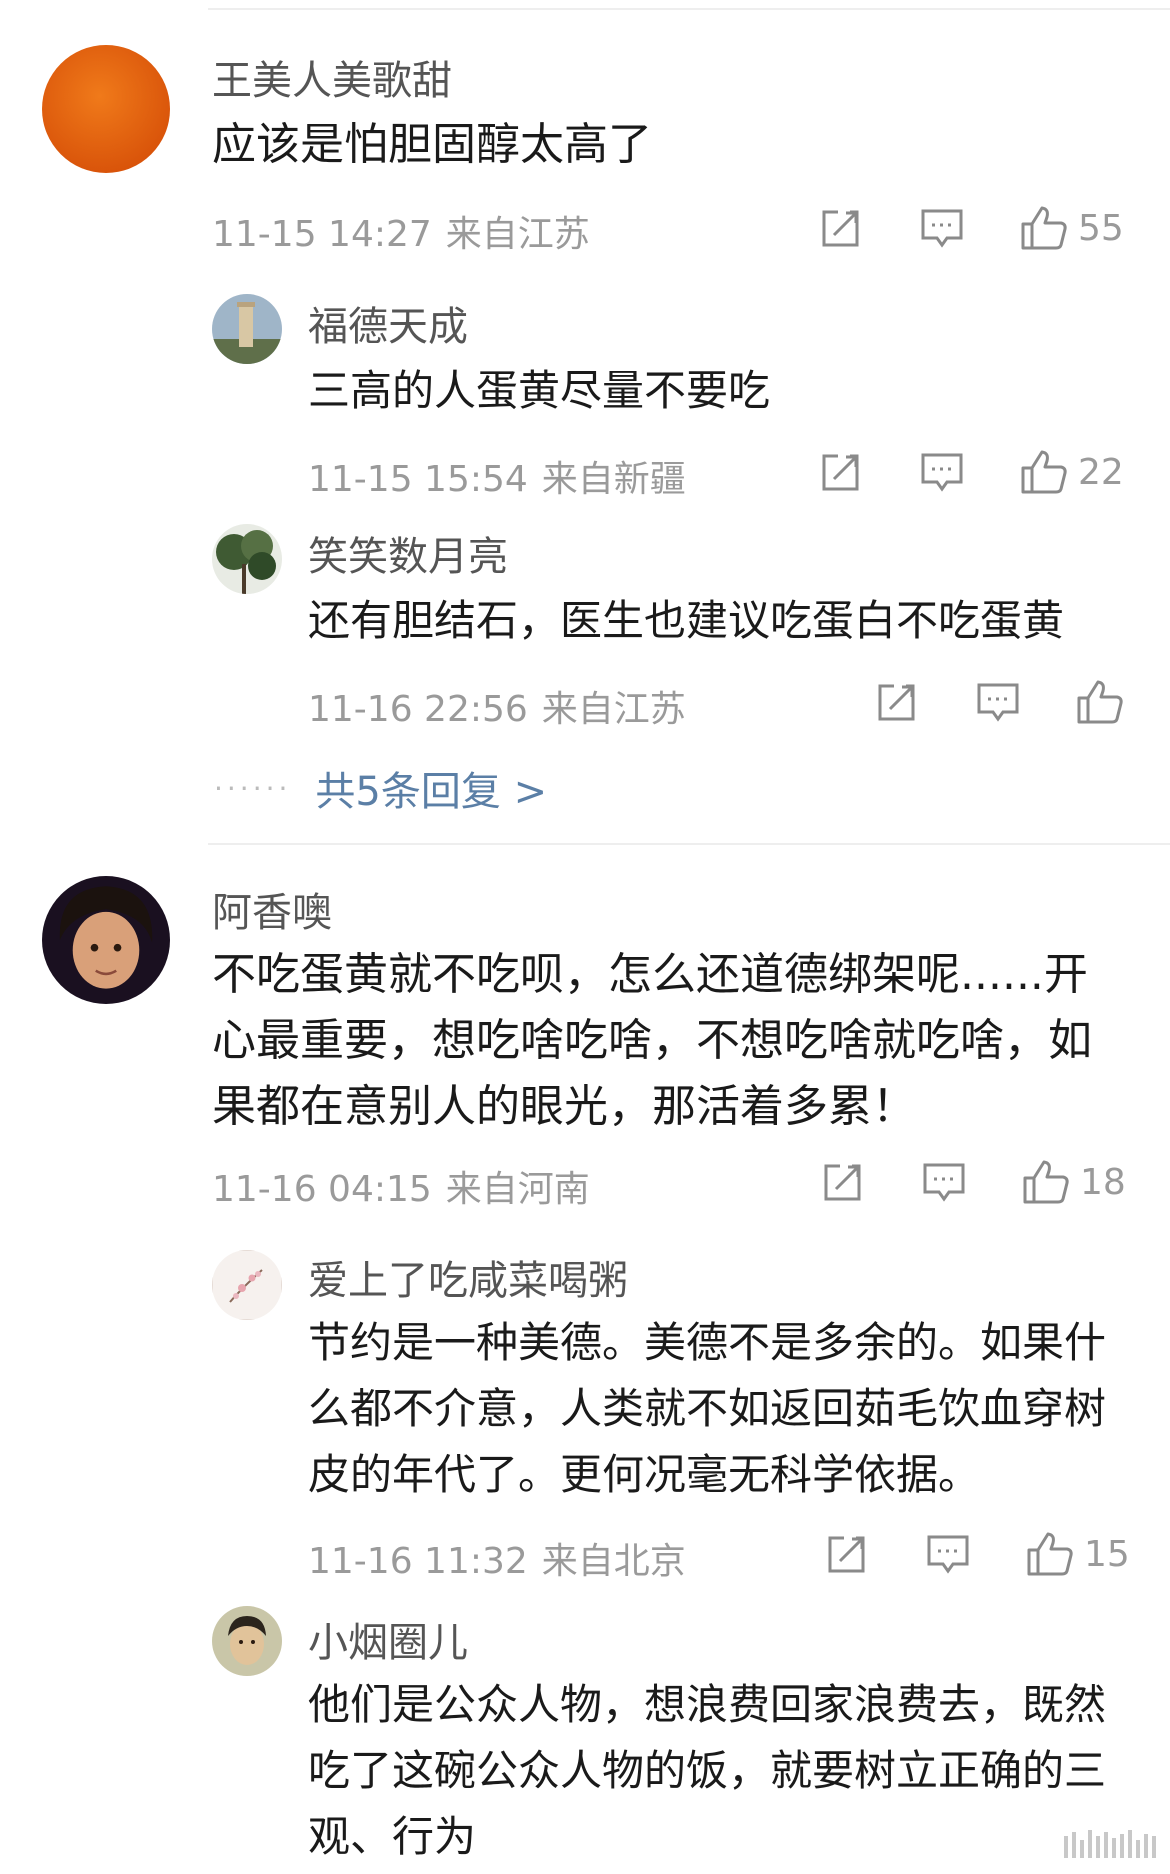 Image resolution: width=1170 pixels, height=1874 pixels. I want to click on reply-text: 还有胆结石，医生也建议吃蛋白不吃蛋黄, so click(686, 620).